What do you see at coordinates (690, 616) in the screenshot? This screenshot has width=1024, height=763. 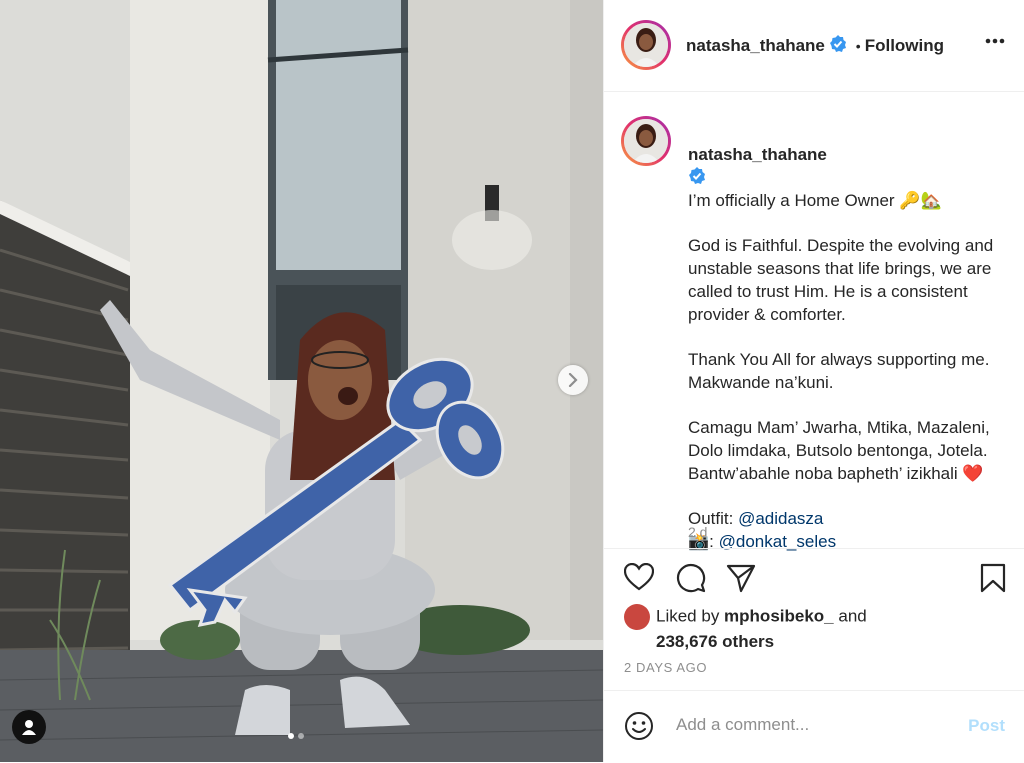 I see `liked-by-prefix: Liked by` at bounding box center [690, 616].